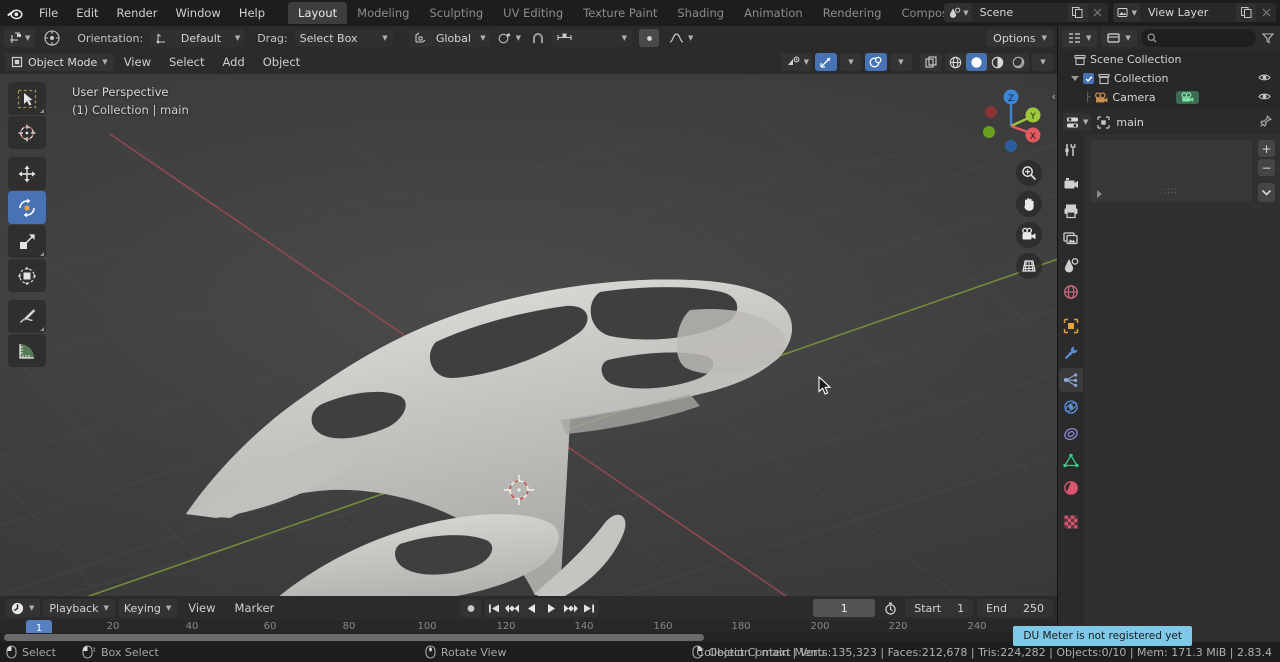 This screenshot has width=1280, height=662. Describe the element at coordinates (252, 13) in the screenshot. I see `menu-help: Help` at that location.